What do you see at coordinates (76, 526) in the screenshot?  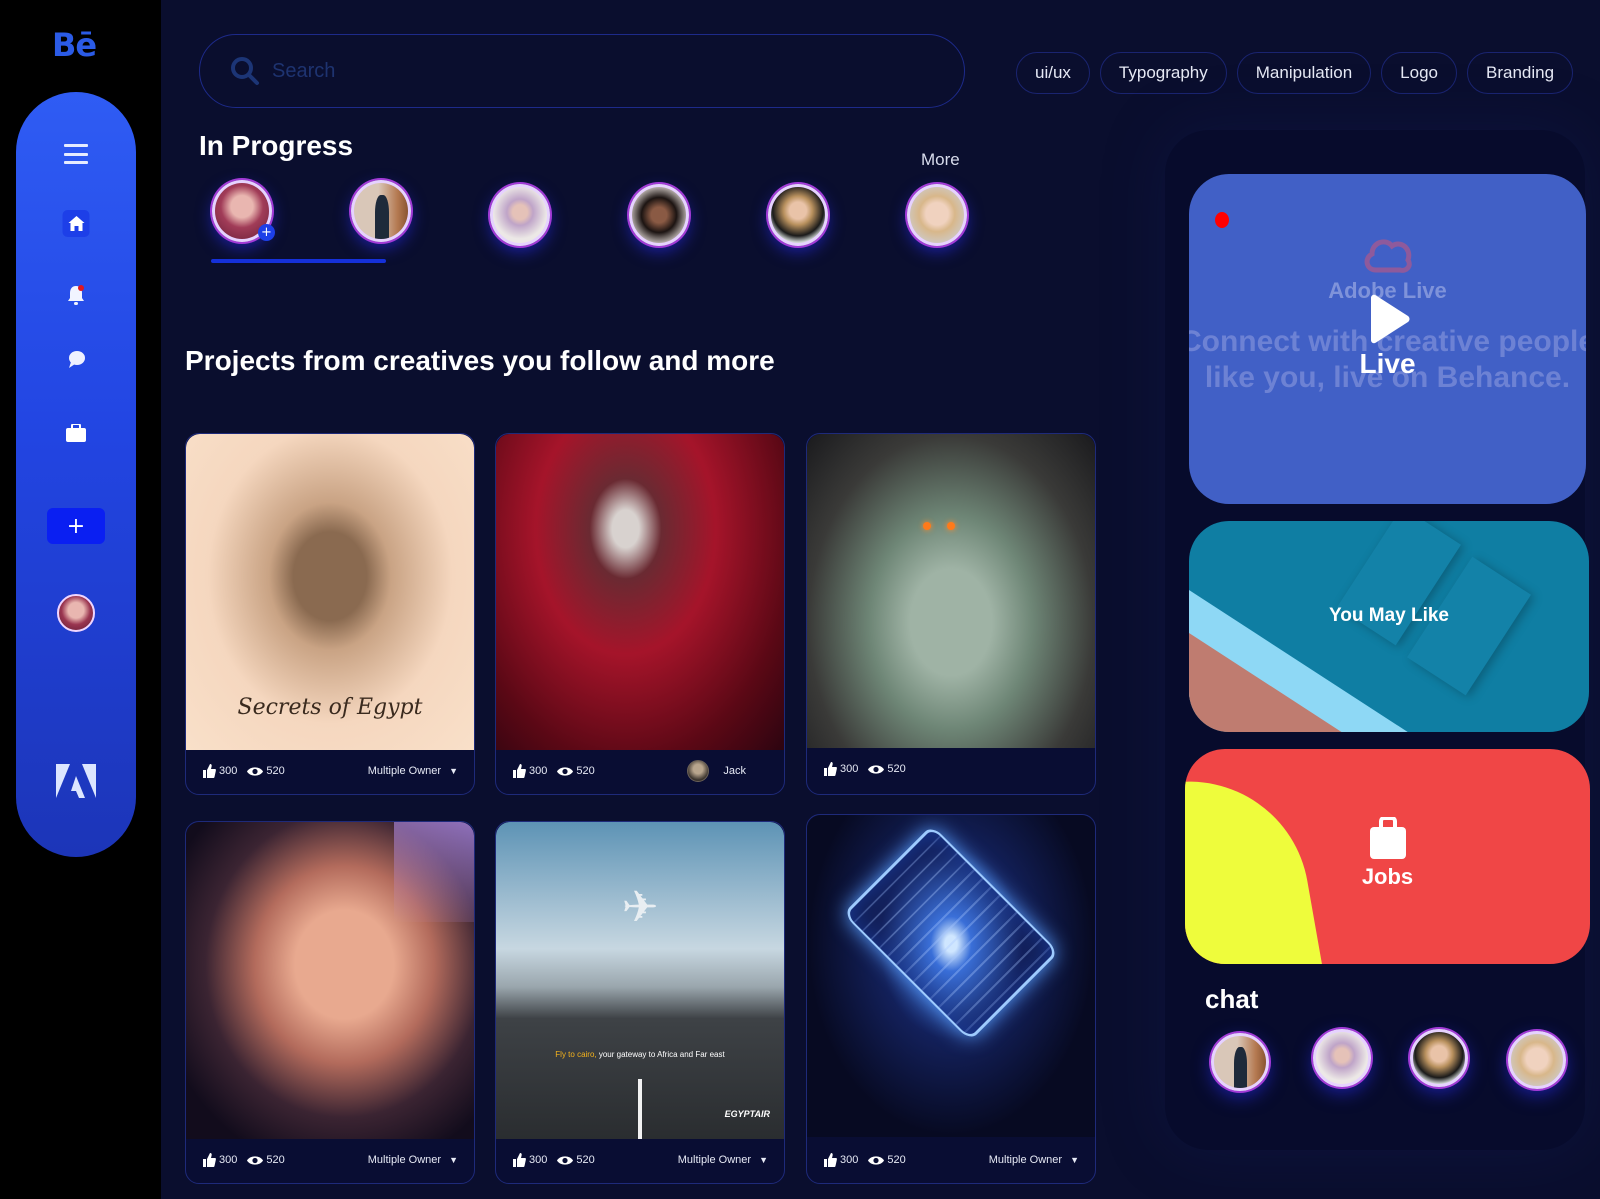 I see `create-button: +` at bounding box center [76, 526].